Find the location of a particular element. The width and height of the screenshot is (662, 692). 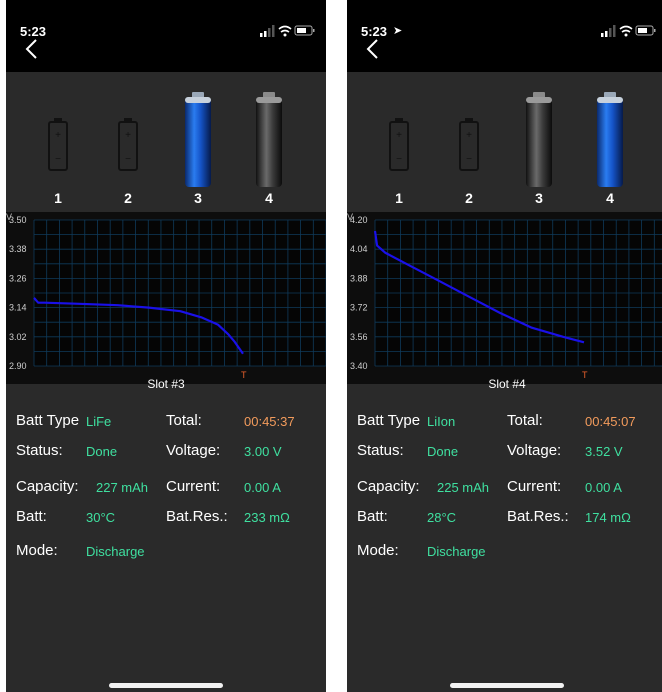

y-tick-label: 2.90 is located at coordinates (18, 366).